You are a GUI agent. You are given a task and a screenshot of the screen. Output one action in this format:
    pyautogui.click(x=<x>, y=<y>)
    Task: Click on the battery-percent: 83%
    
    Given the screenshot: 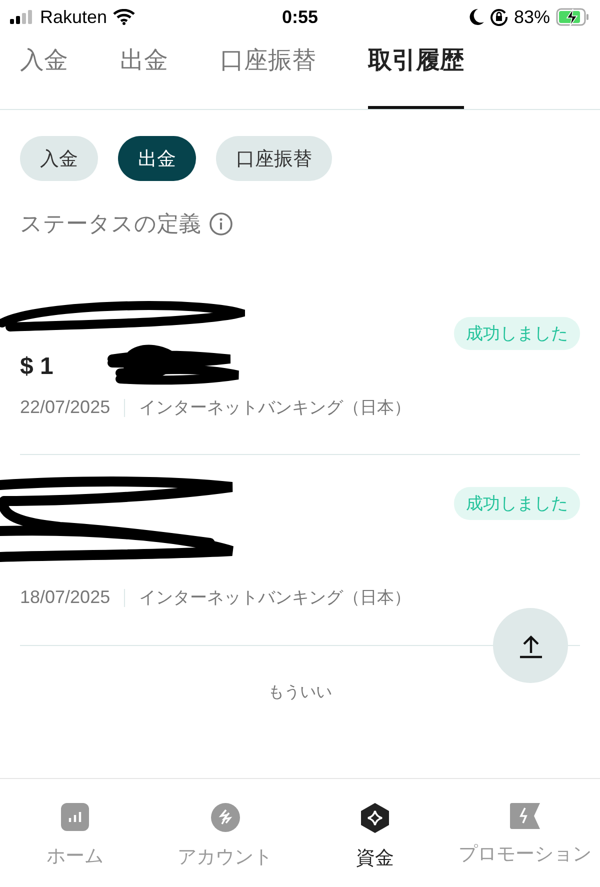 What is the action you would take?
    pyautogui.click(x=532, y=17)
    